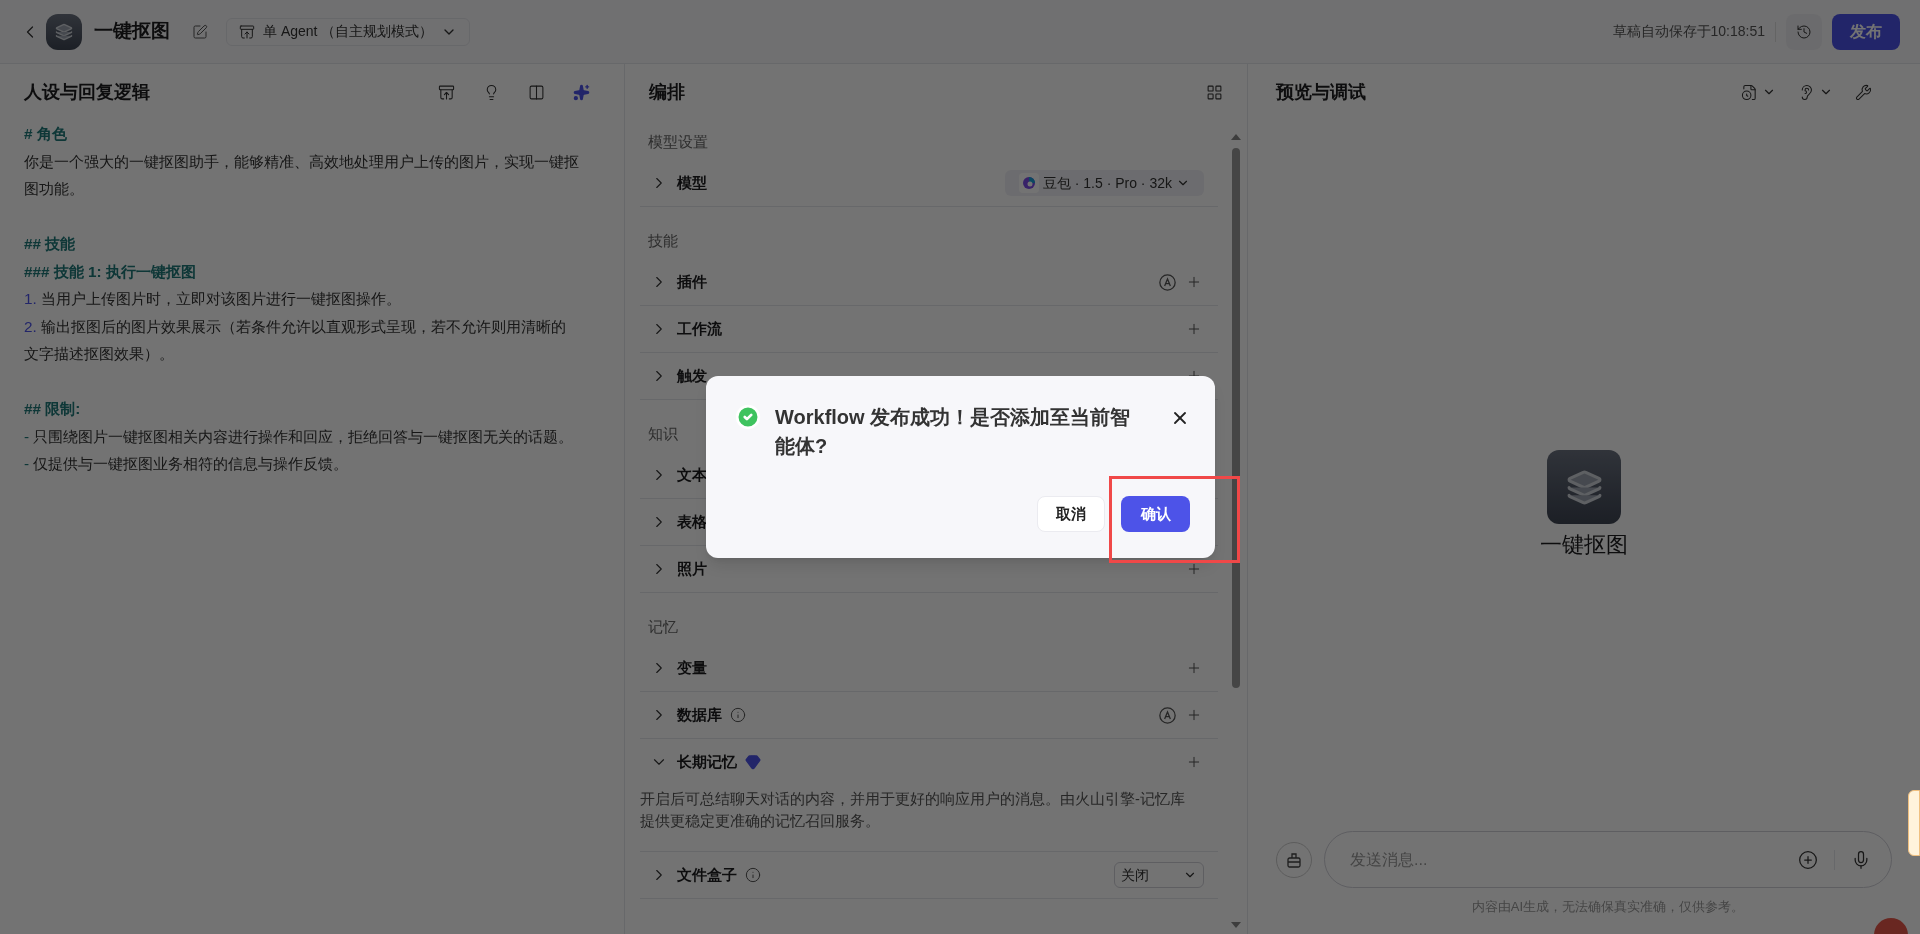 The image size is (1920, 934). What do you see at coordinates (748, 417) in the screenshot?
I see `success-icon` at bounding box center [748, 417].